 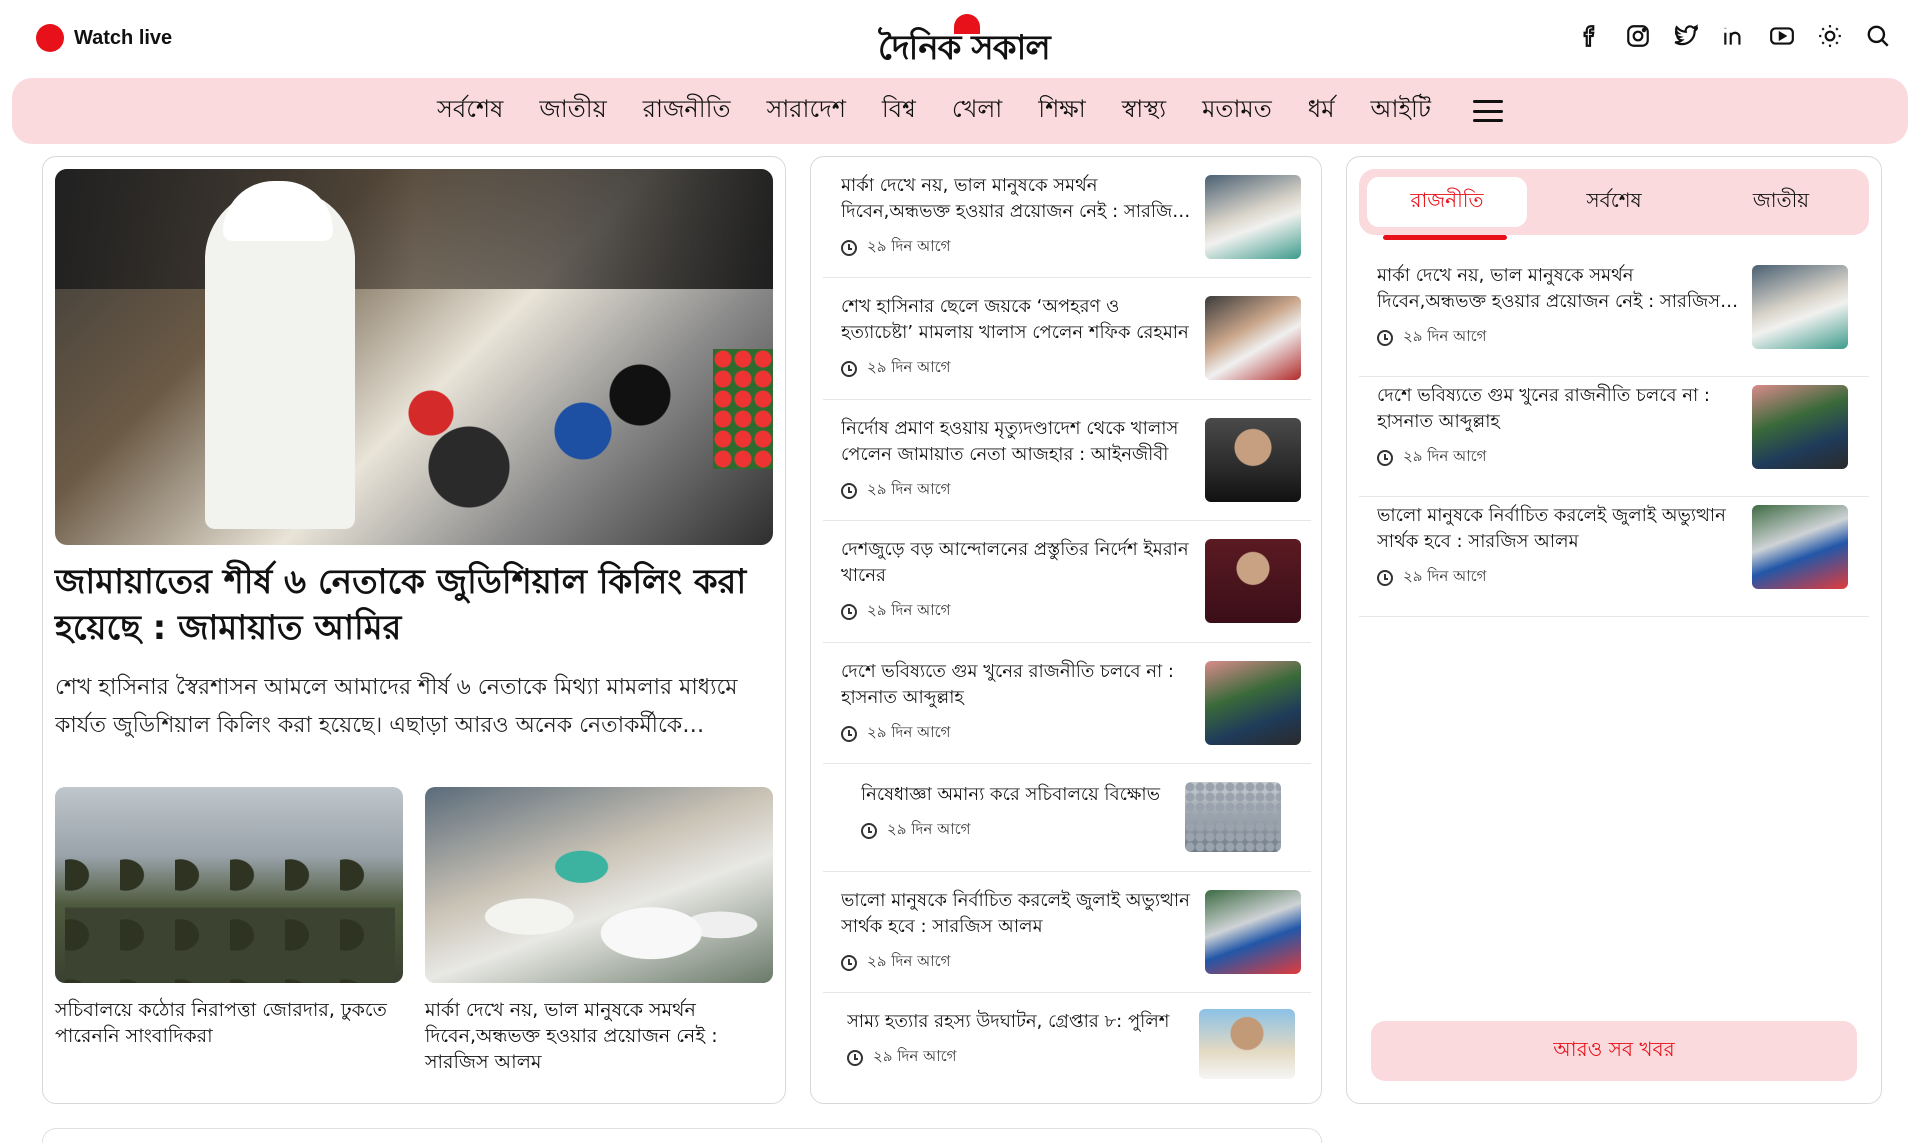 I want to click on search-icon, so click(x=1878, y=36).